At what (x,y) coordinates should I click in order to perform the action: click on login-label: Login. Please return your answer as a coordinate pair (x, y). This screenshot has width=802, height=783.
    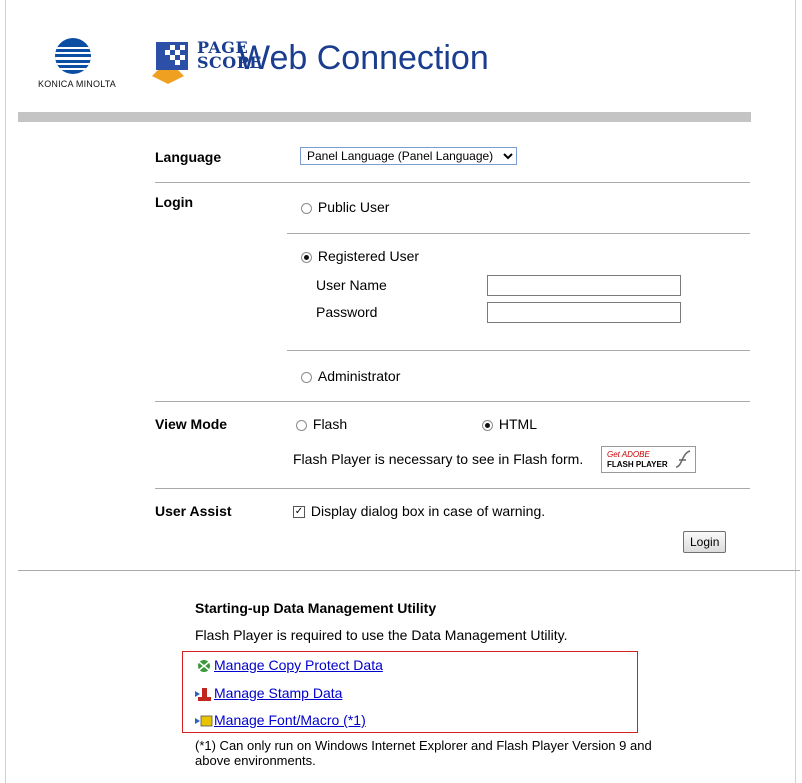
    Looking at the image, I should click on (174, 202).